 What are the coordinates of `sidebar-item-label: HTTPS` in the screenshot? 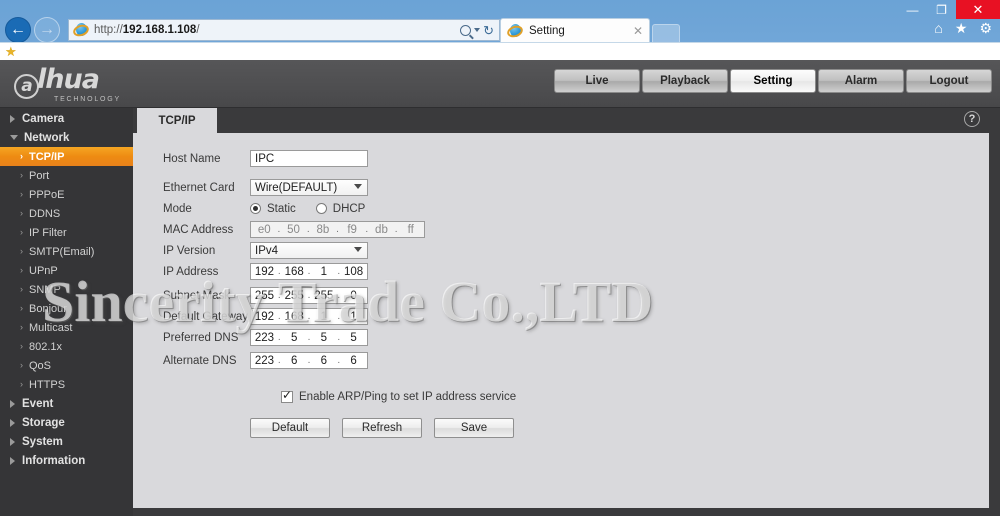 It's located at (47, 384).